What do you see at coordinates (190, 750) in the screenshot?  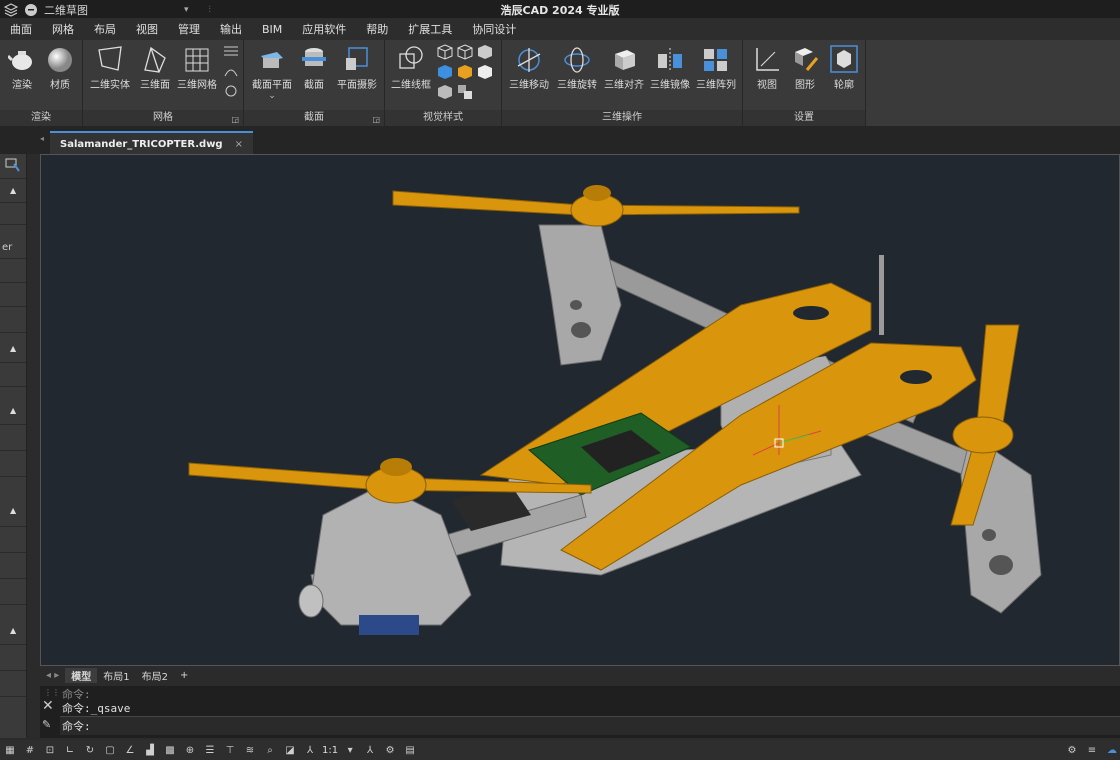 I see `selection-cycle-icon: ⊕` at bounding box center [190, 750].